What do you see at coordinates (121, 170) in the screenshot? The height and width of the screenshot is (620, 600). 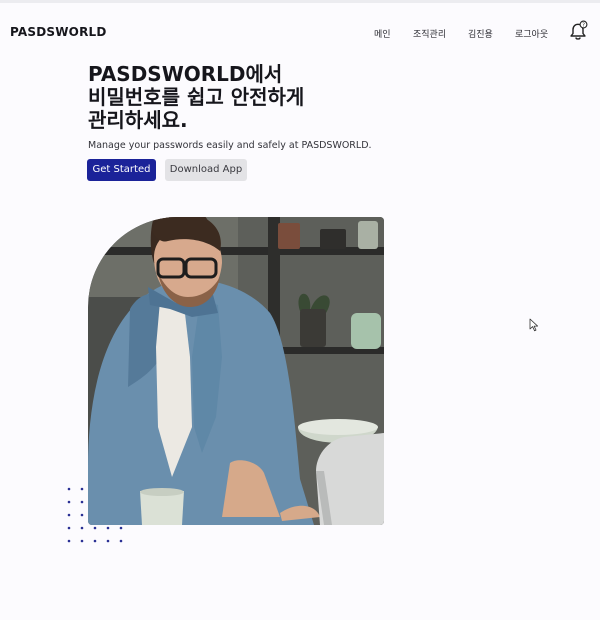 I see `get-started-button: Get Started` at bounding box center [121, 170].